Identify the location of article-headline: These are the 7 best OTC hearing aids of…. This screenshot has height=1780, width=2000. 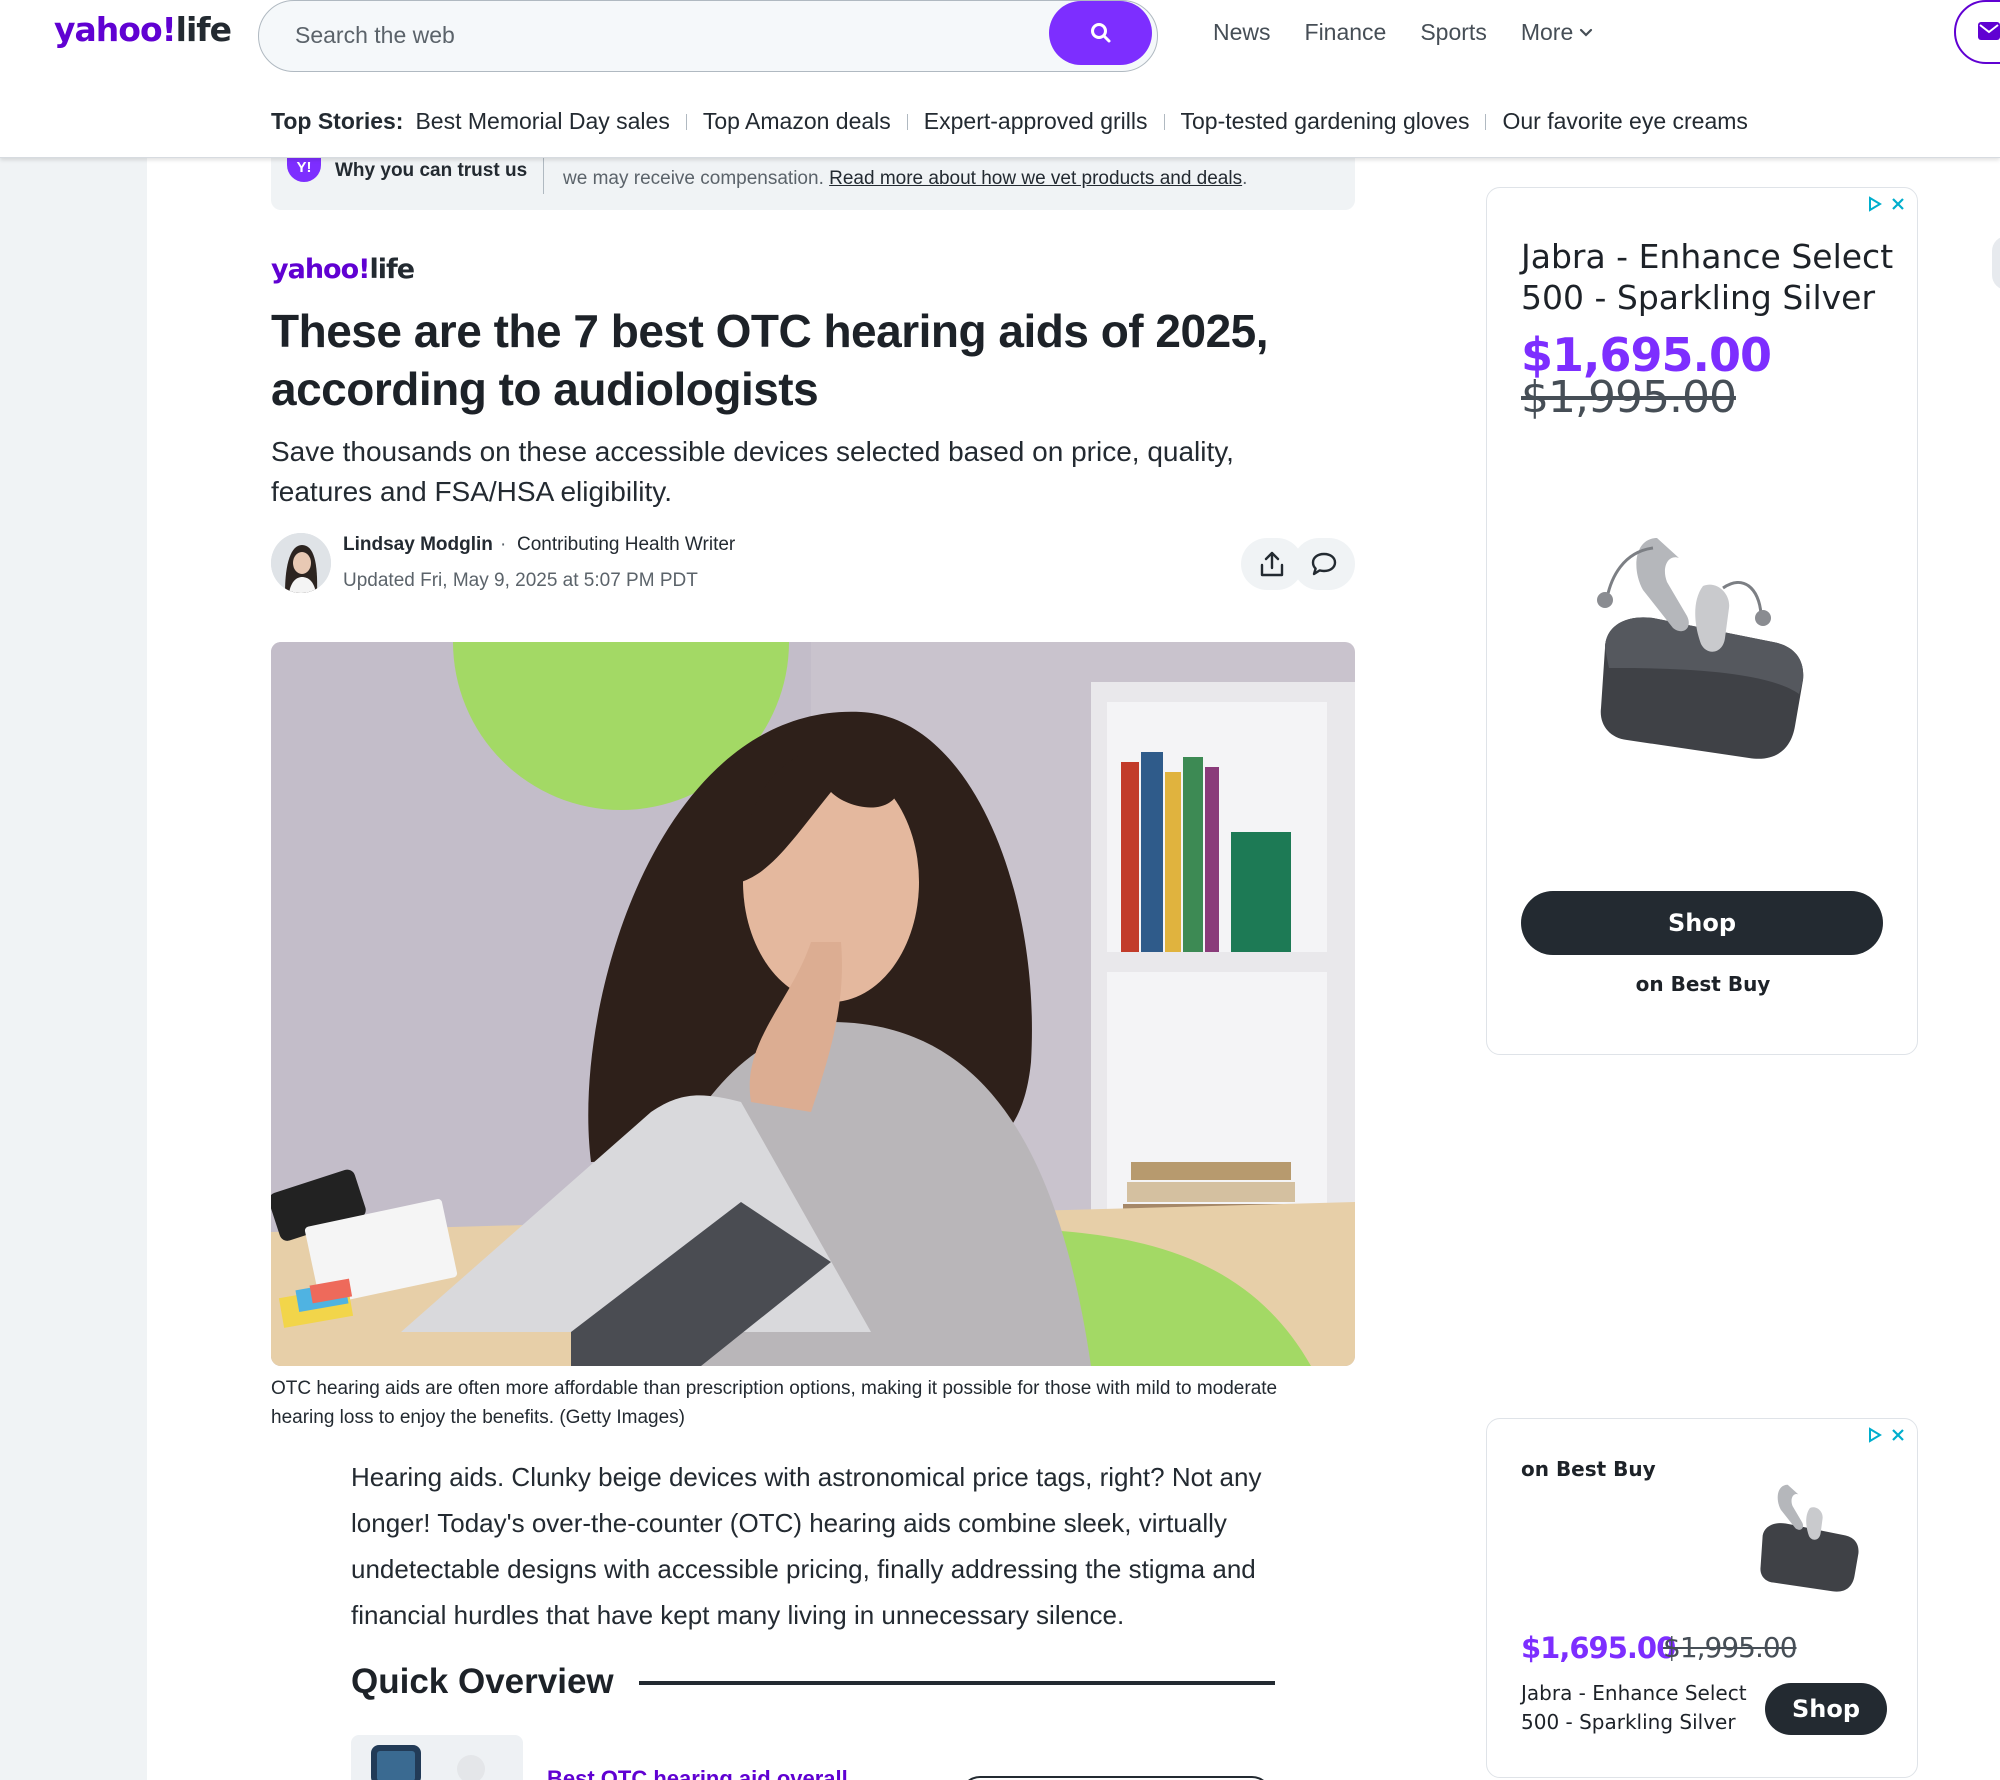
(770, 360).